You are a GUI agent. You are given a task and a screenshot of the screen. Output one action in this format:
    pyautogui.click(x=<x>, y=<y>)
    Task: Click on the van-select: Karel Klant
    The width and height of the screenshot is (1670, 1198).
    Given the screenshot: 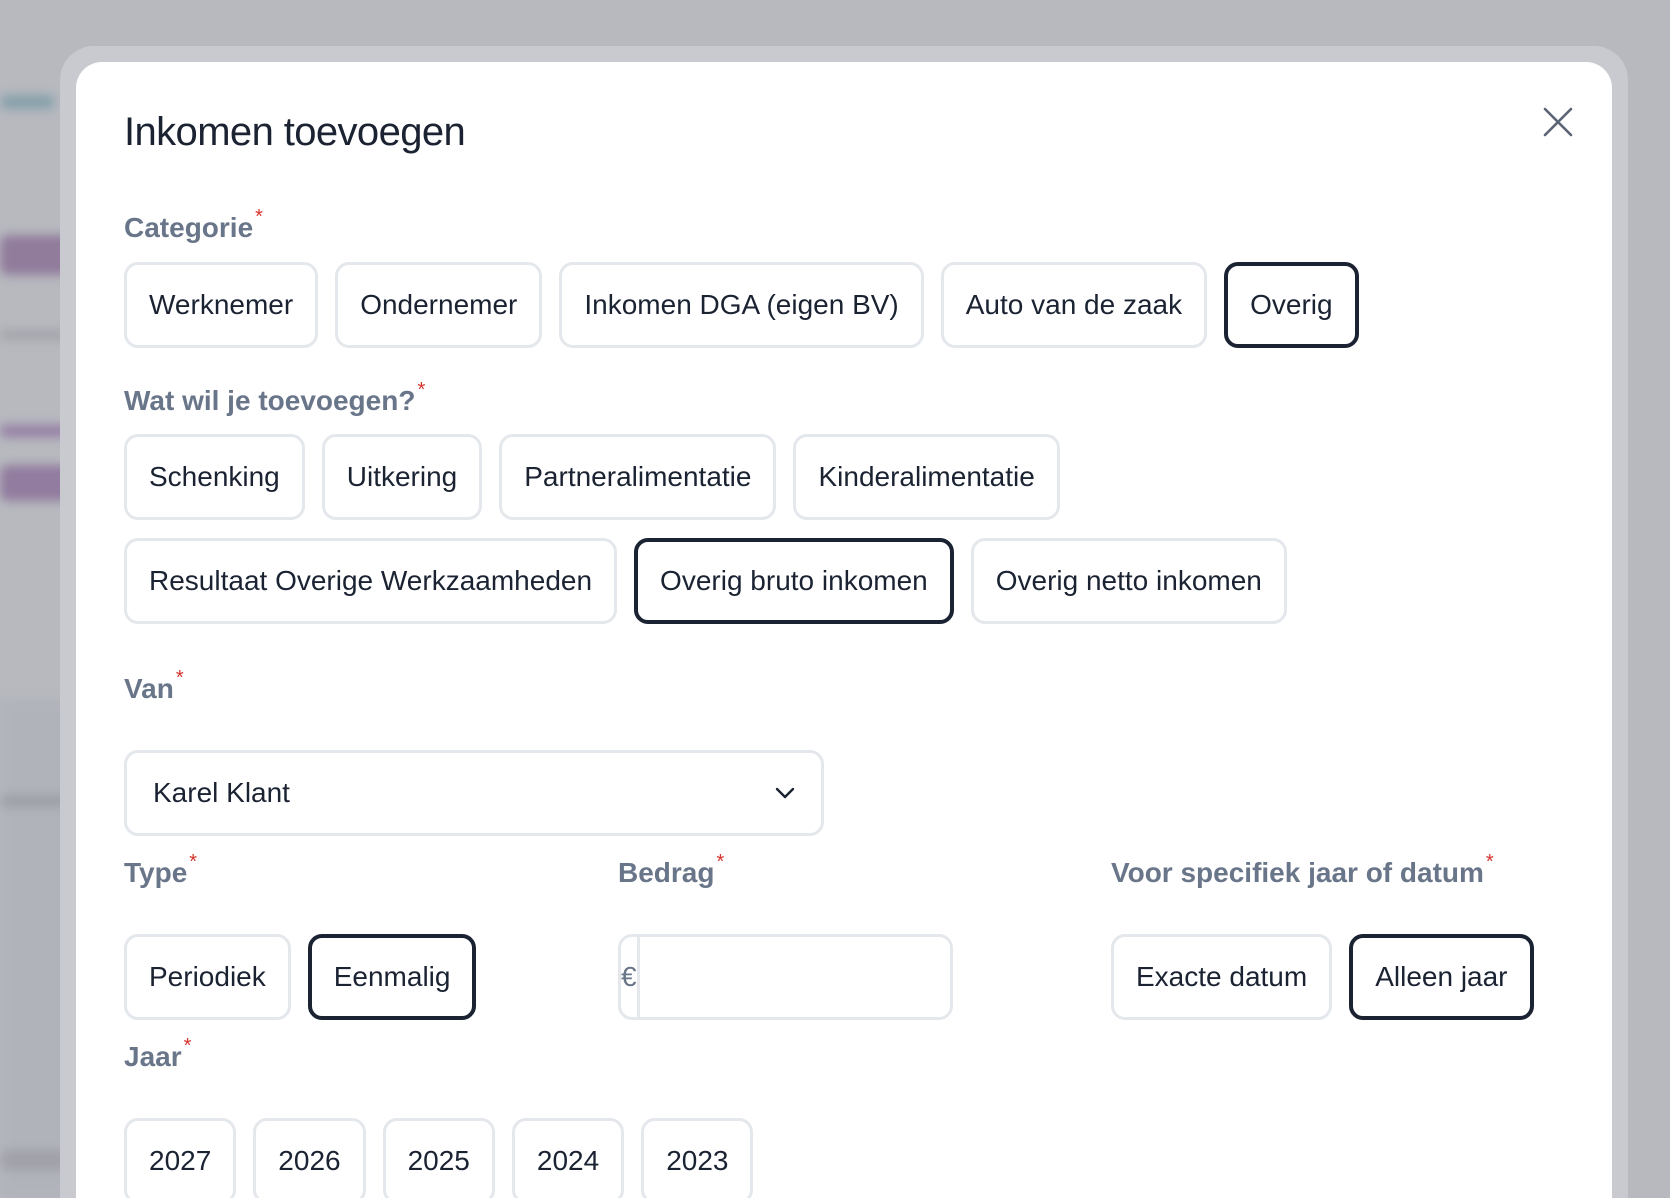 What is the action you would take?
    pyautogui.click(x=474, y=793)
    